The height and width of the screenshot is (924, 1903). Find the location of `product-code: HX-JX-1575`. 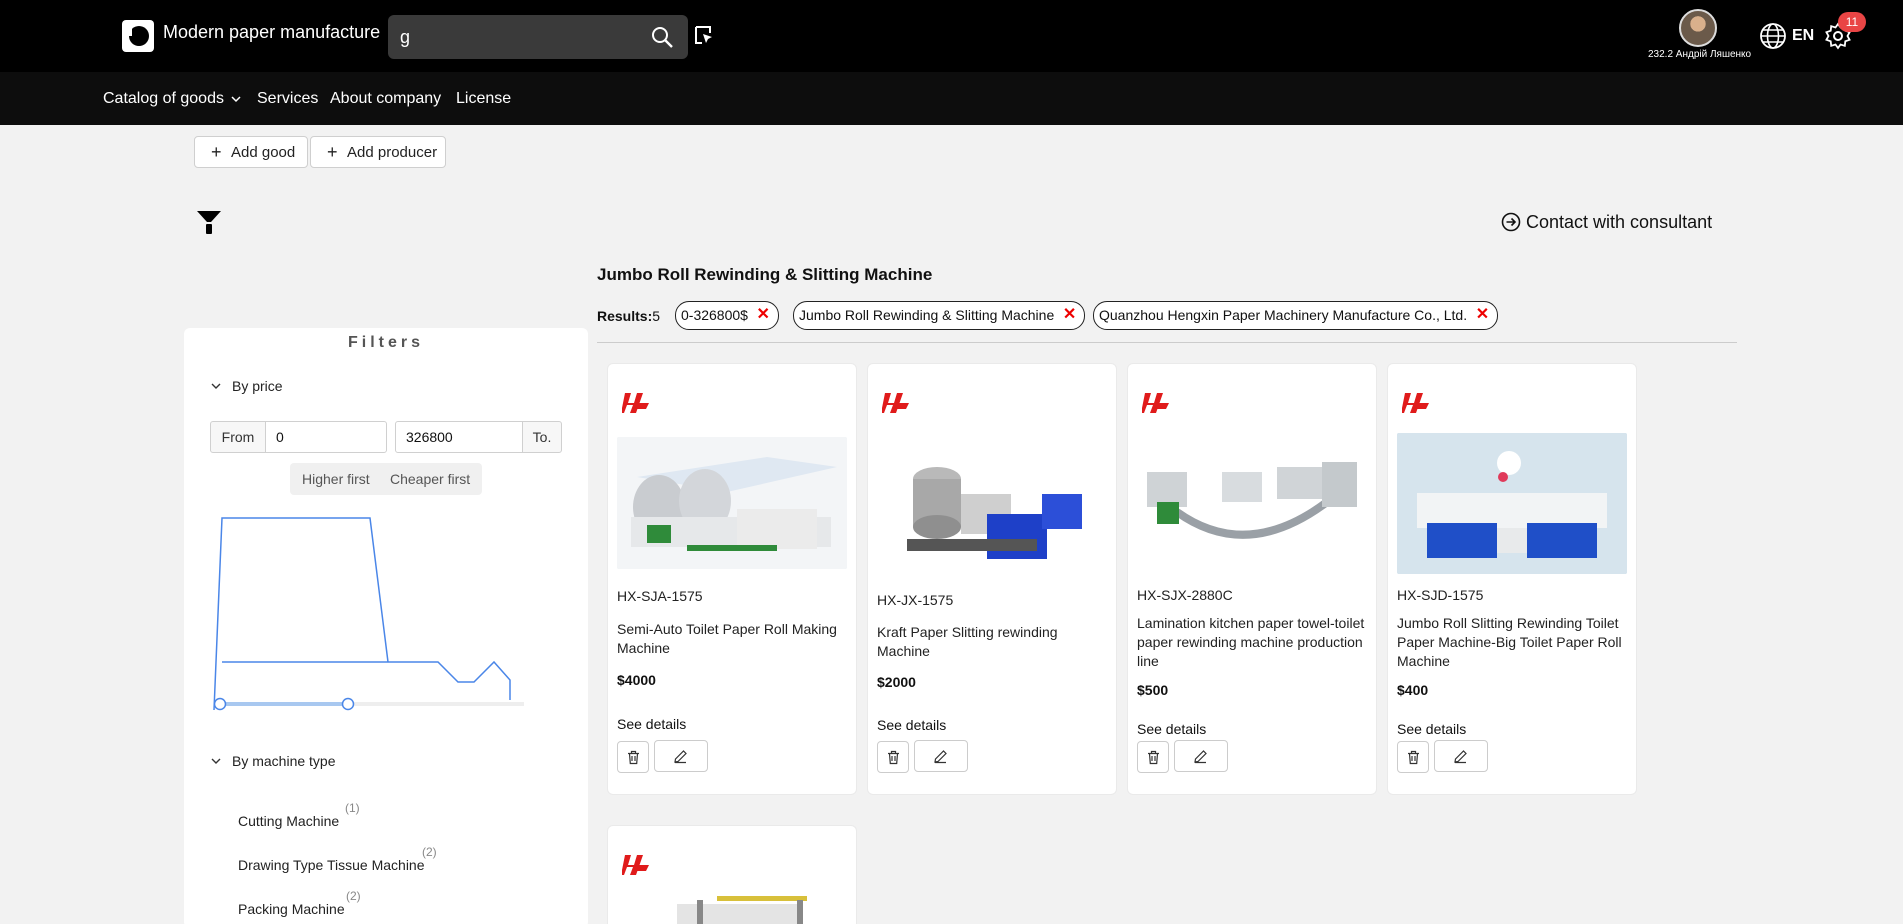

product-code: HX-JX-1575 is located at coordinates (915, 600).